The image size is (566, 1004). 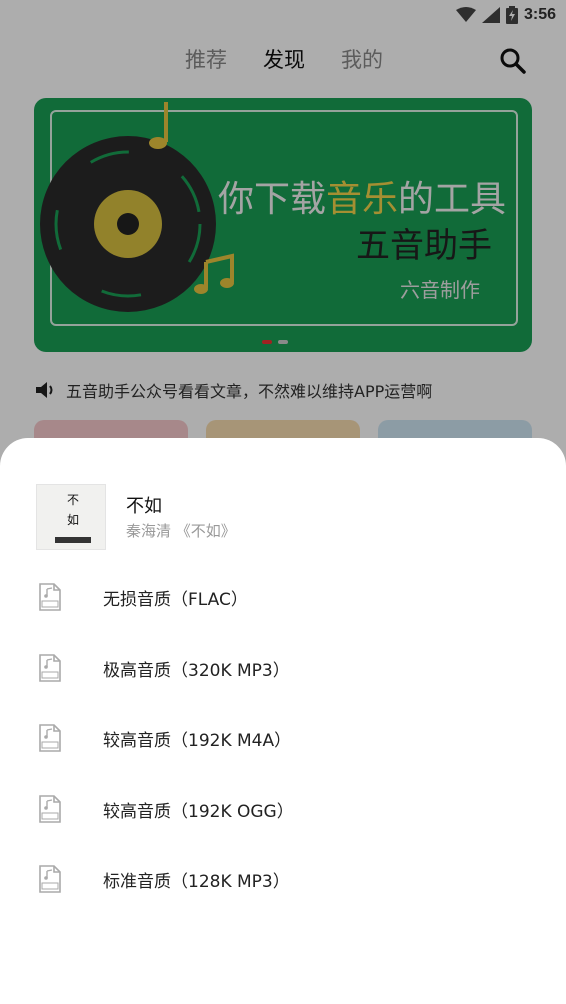 I want to click on quality-label: 较高音质（192K M4A）, so click(x=197, y=741).